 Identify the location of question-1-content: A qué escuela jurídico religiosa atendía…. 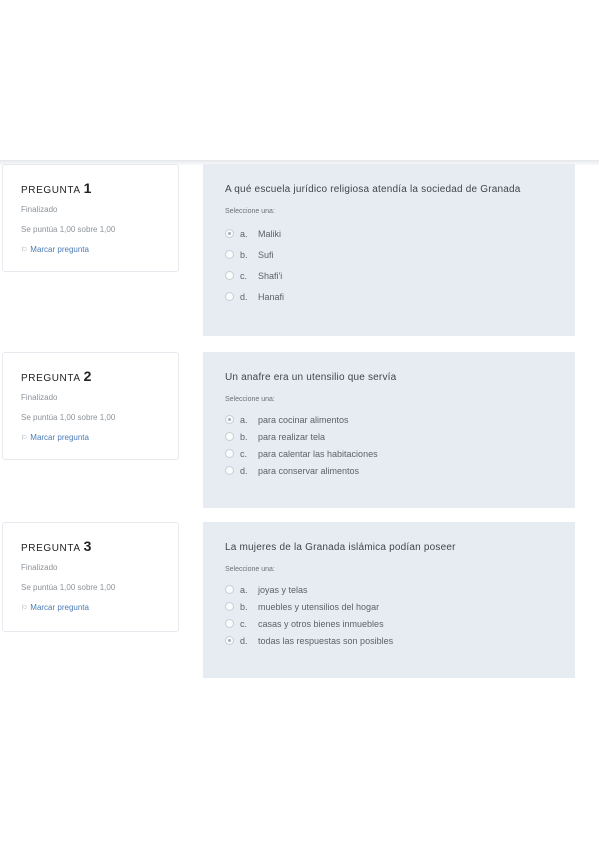
(389, 250).